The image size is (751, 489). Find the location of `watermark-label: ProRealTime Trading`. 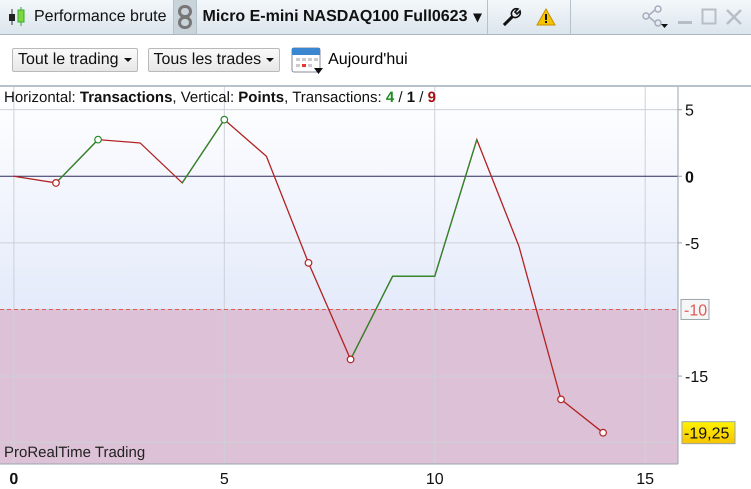

watermark-label: ProRealTime Trading is located at coordinates (75, 452).